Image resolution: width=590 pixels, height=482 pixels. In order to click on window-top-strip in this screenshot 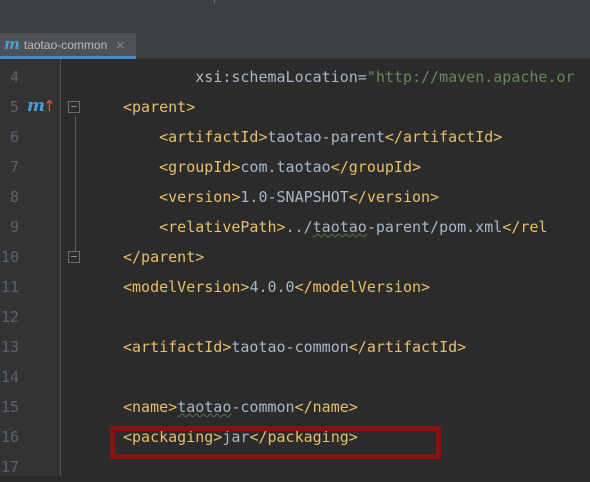, I will do `click(295, 16)`.